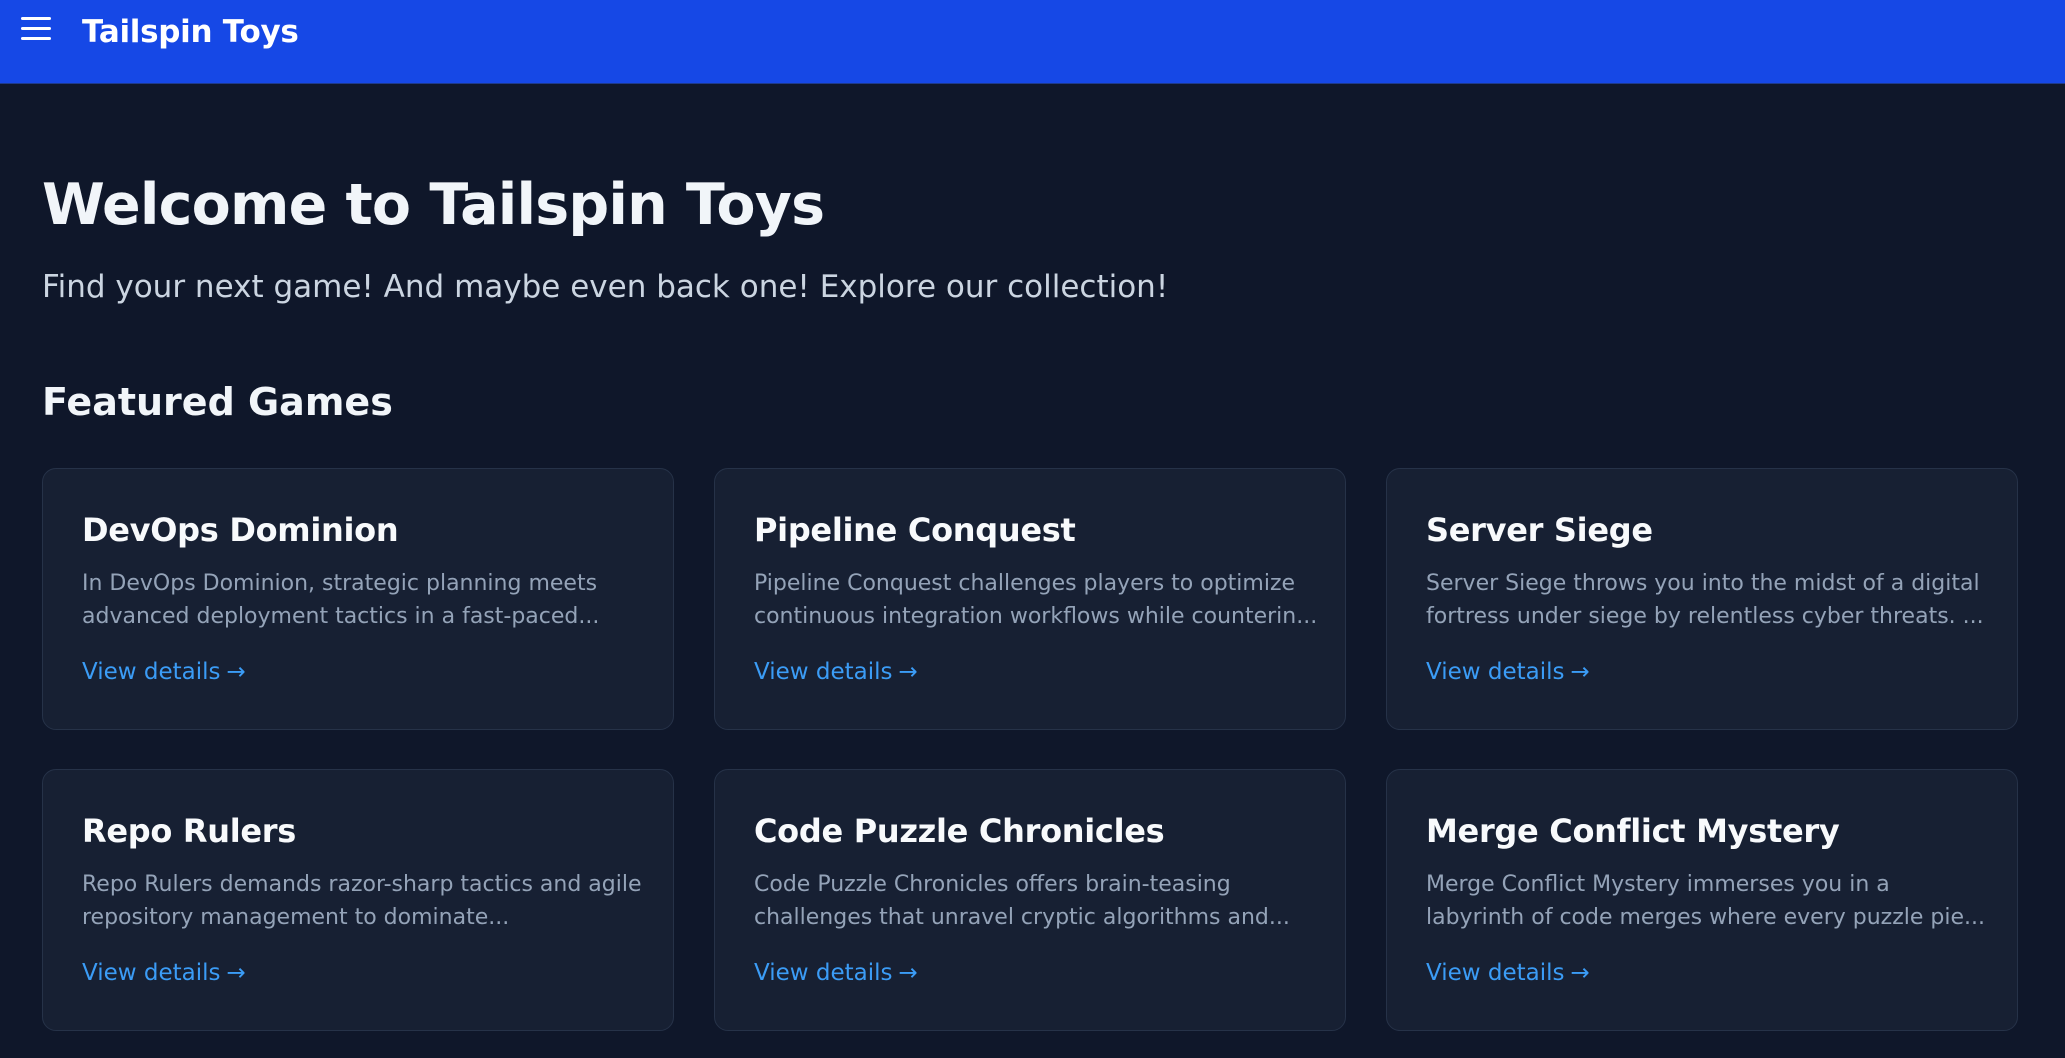  Describe the element at coordinates (1032, 42) in the screenshot. I see `top-navigation-bar: Tailspin Toys` at that location.